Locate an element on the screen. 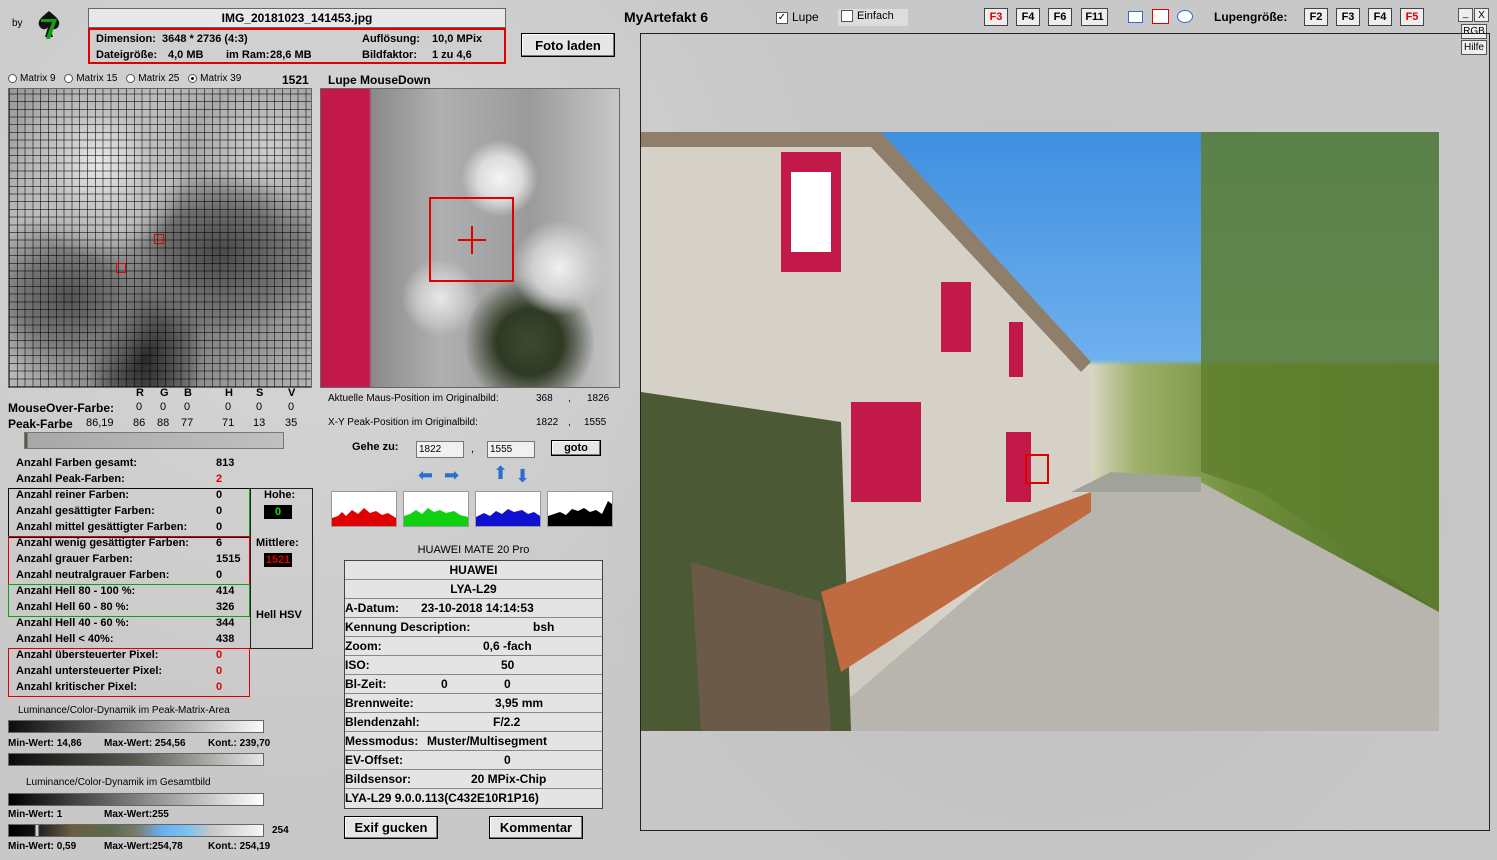 Image resolution: width=1497 pixels, height=860 pixels. f4-key: F4 is located at coordinates (1028, 17).